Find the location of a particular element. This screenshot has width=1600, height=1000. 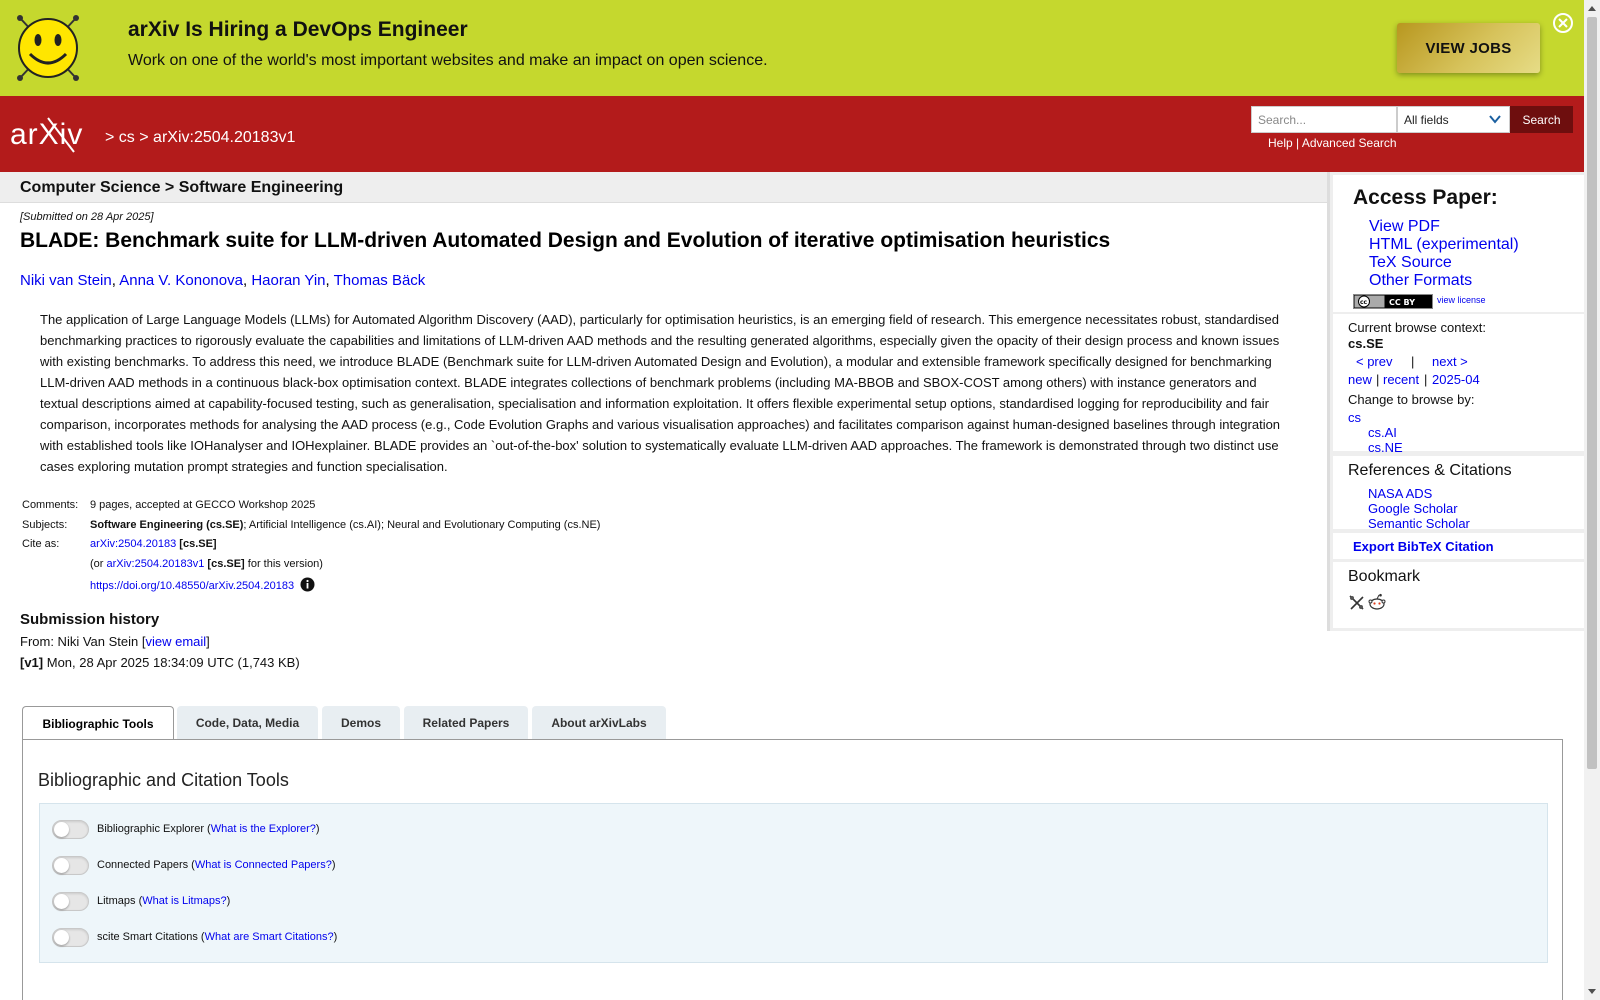

browse-cs-link: cs is located at coordinates (1354, 417).